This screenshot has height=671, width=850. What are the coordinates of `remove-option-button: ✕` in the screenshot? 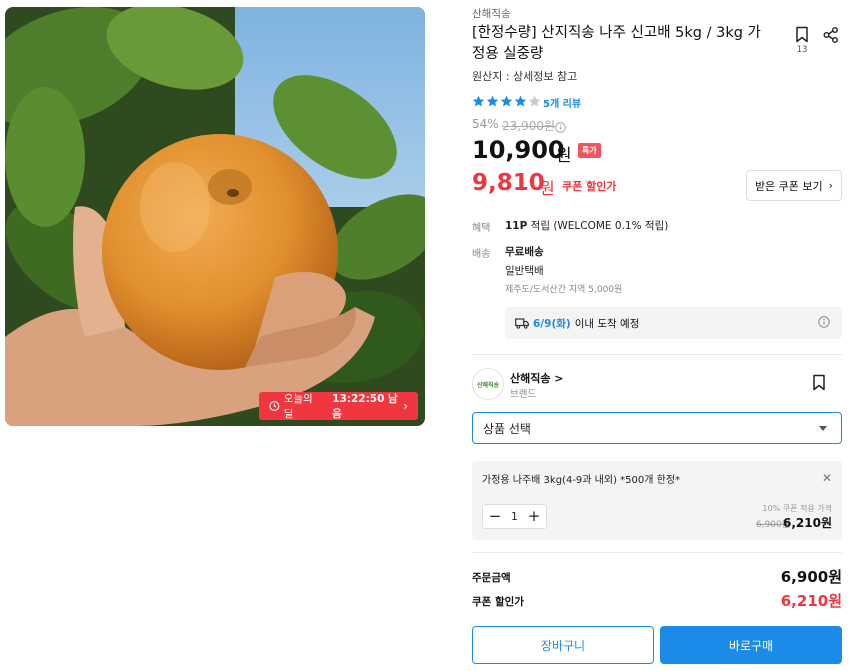 It's located at (827, 478).